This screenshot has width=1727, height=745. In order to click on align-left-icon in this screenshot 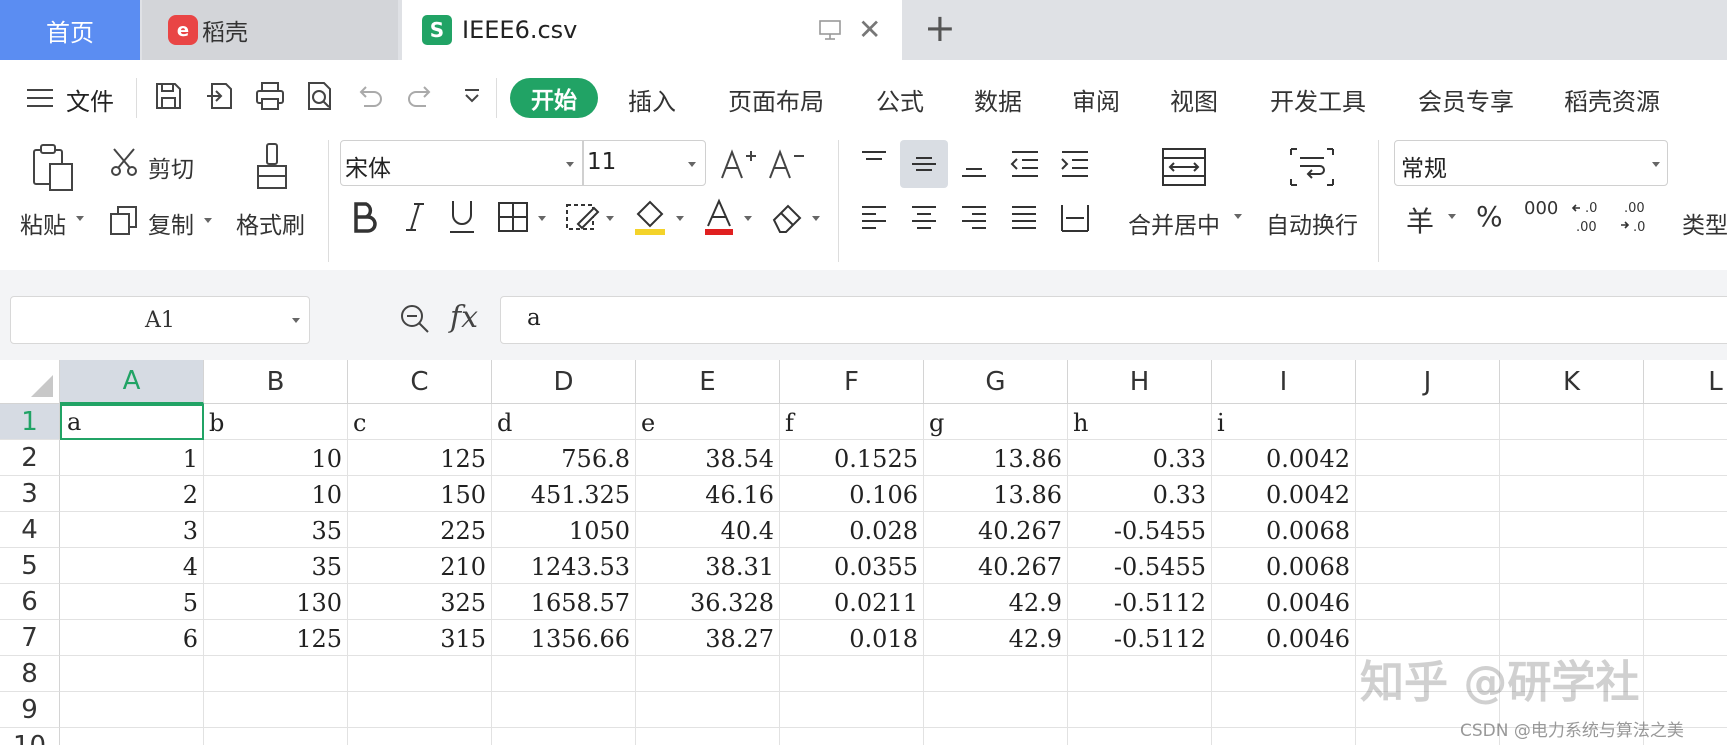, I will do `click(874, 218)`.